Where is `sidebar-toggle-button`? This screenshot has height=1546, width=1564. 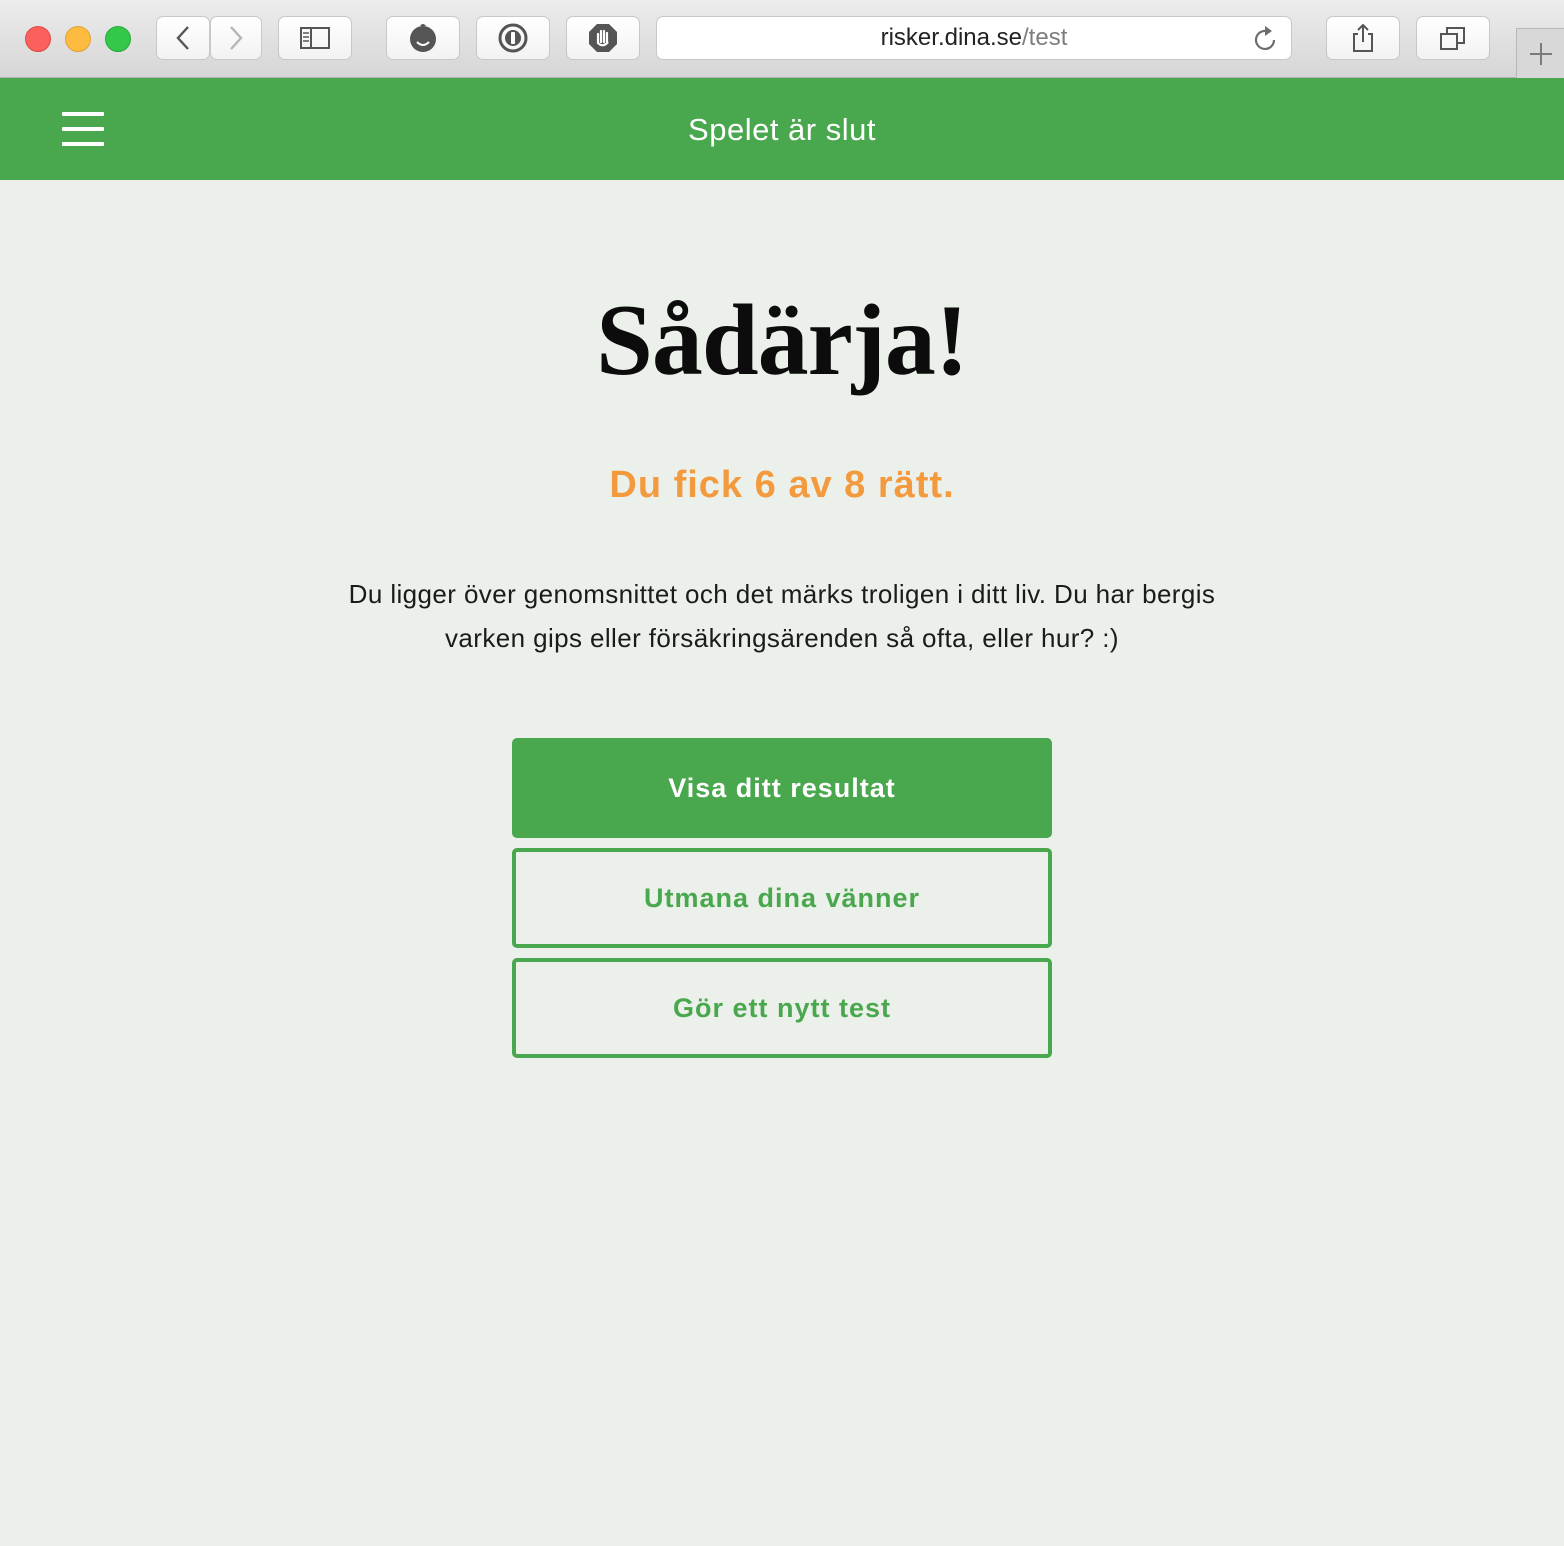
sidebar-toggle-button is located at coordinates (315, 38).